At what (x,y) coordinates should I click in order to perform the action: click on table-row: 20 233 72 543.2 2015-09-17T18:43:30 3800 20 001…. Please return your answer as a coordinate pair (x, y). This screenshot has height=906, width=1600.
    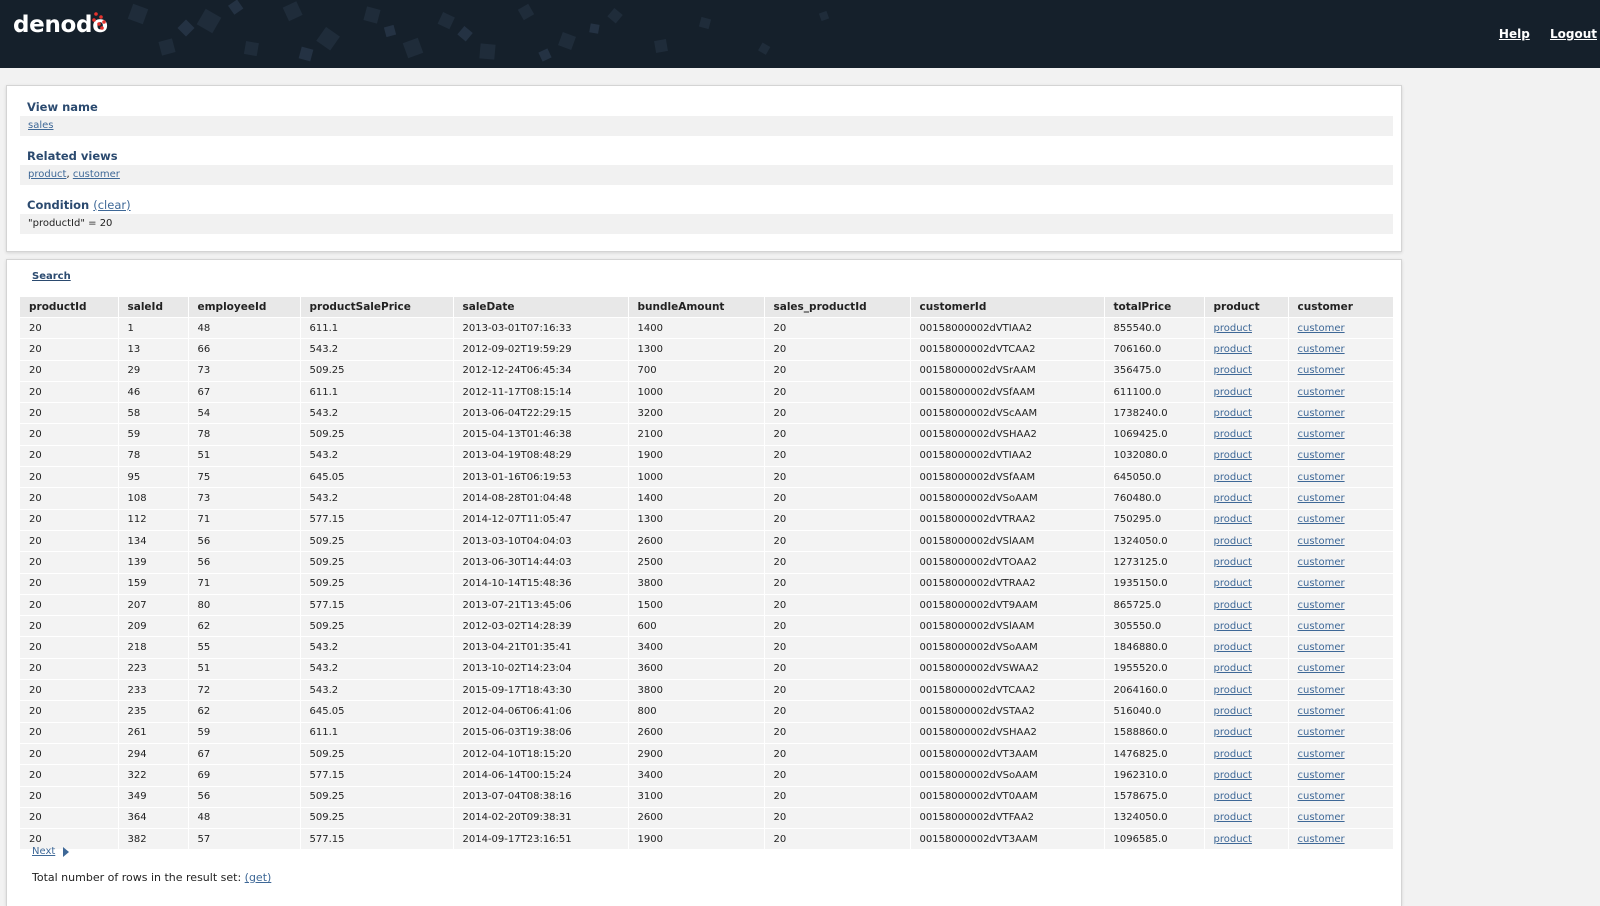
    Looking at the image, I should click on (707, 690).